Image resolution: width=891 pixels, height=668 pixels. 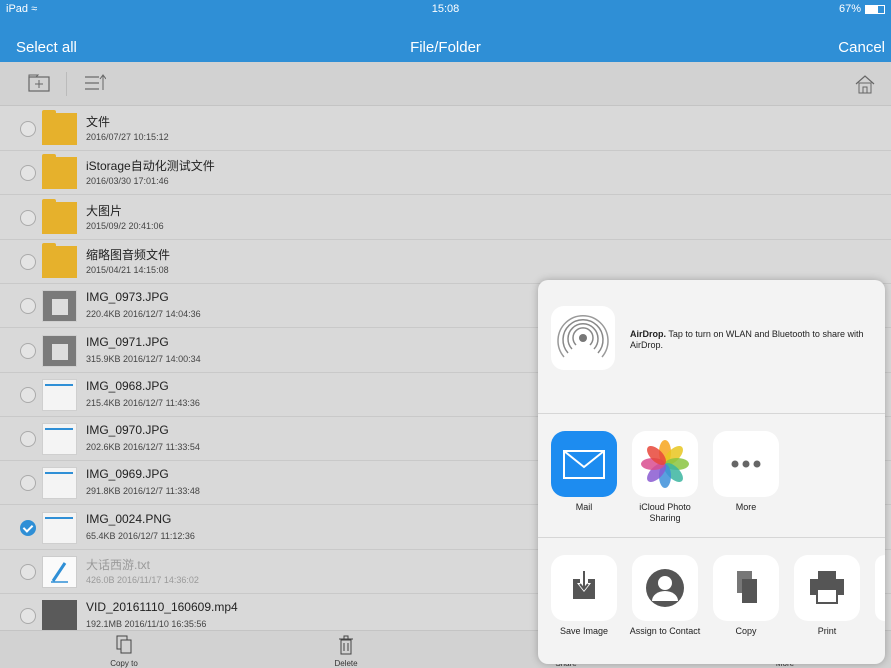 What do you see at coordinates (861, 47) in the screenshot?
I see `cancel-button: Cancel` at bounding box center [861, 47].